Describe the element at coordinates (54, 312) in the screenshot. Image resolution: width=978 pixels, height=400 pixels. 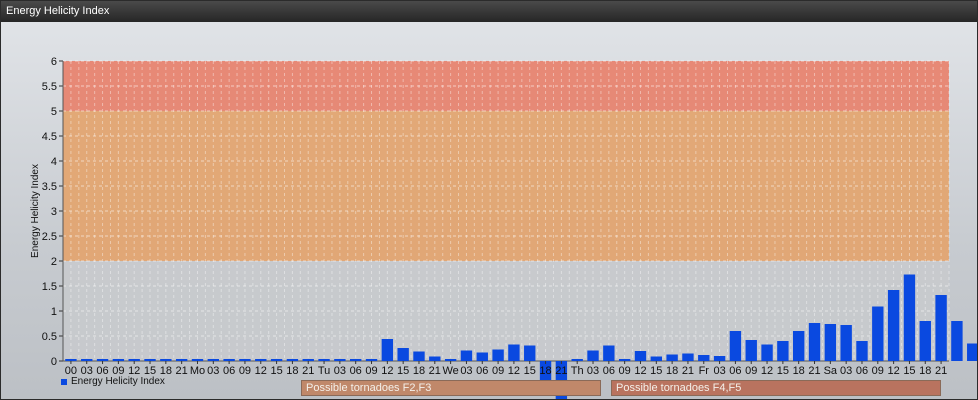
I see `y-tick-label: 1` at that location.